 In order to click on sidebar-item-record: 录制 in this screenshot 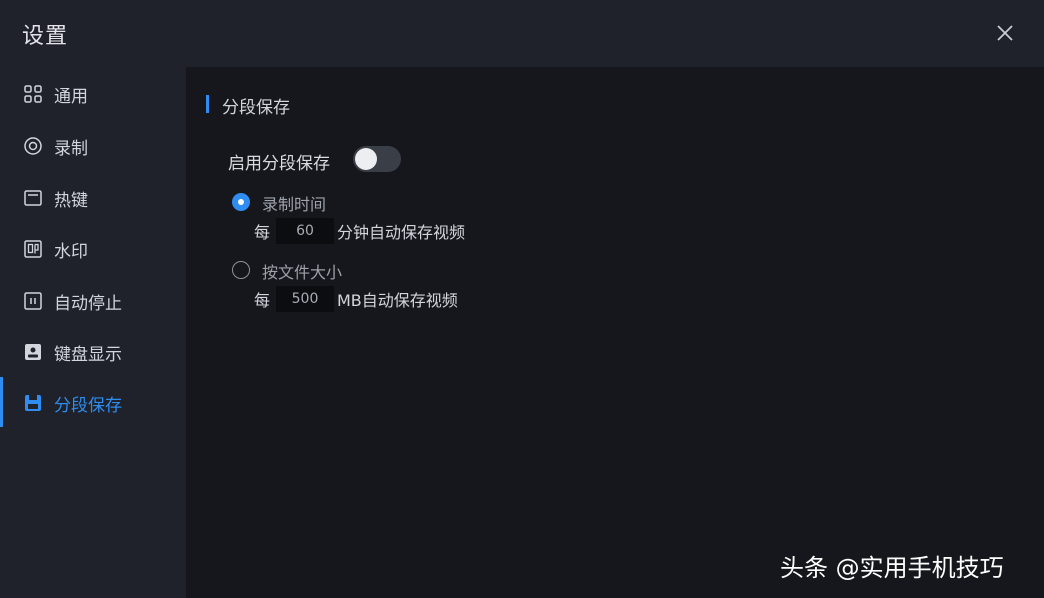, I will do `click(93, 146)`.